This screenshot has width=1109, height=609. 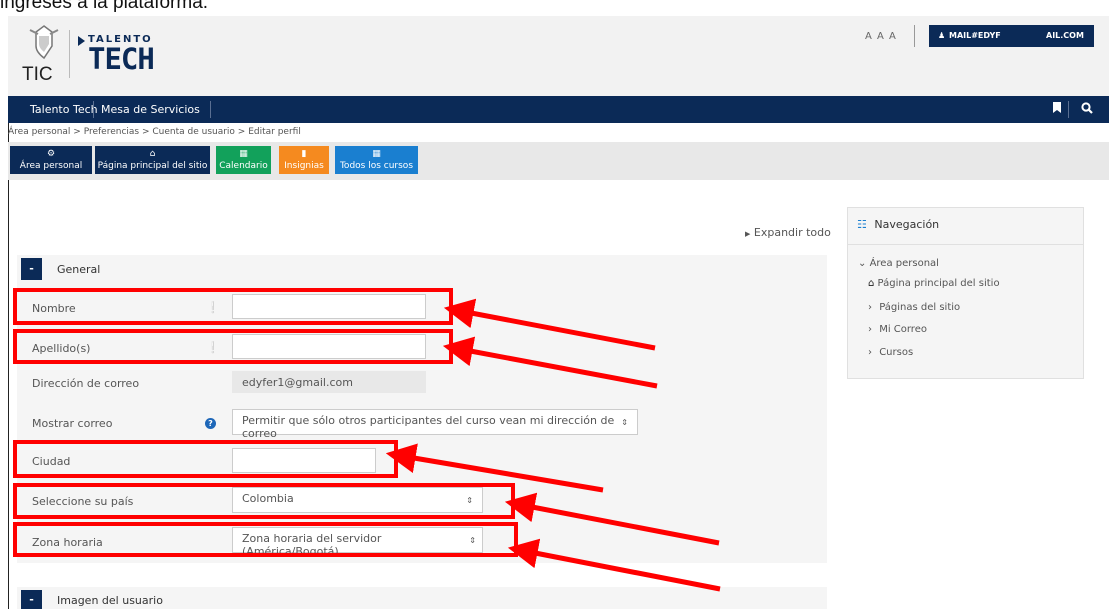 I want to click on arrow-zona, so click(x=614, y=565).